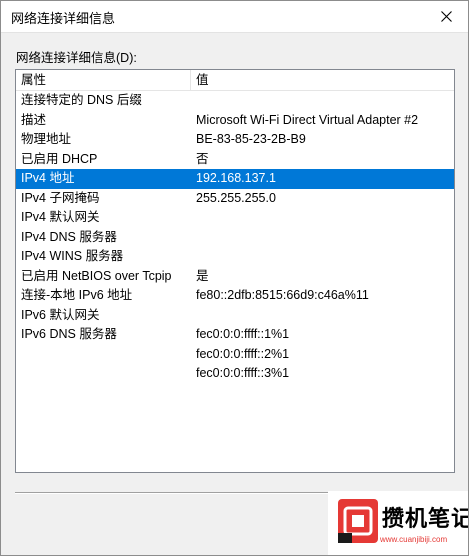 Image resolution: width=469 pixels, height=556 pixels. I want to click on table-row: IPv6 默认网关, so click(235, 316).